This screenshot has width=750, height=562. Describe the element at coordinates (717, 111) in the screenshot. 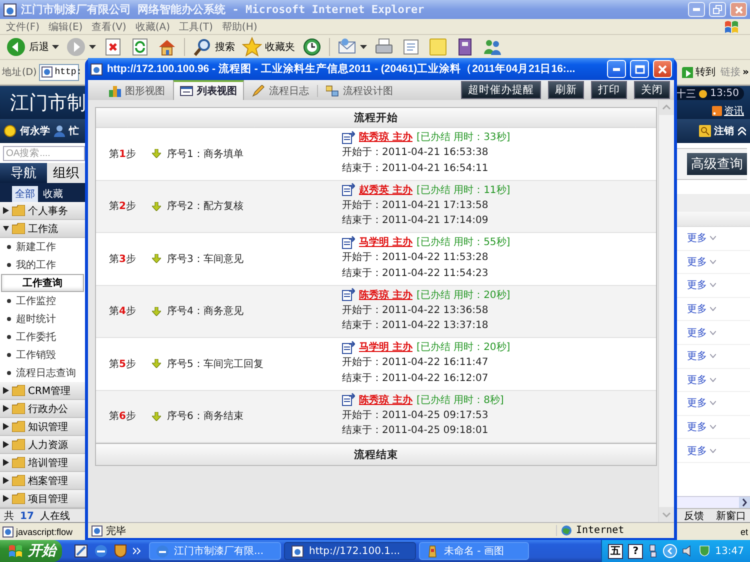

I see `rss-icon` at that location.